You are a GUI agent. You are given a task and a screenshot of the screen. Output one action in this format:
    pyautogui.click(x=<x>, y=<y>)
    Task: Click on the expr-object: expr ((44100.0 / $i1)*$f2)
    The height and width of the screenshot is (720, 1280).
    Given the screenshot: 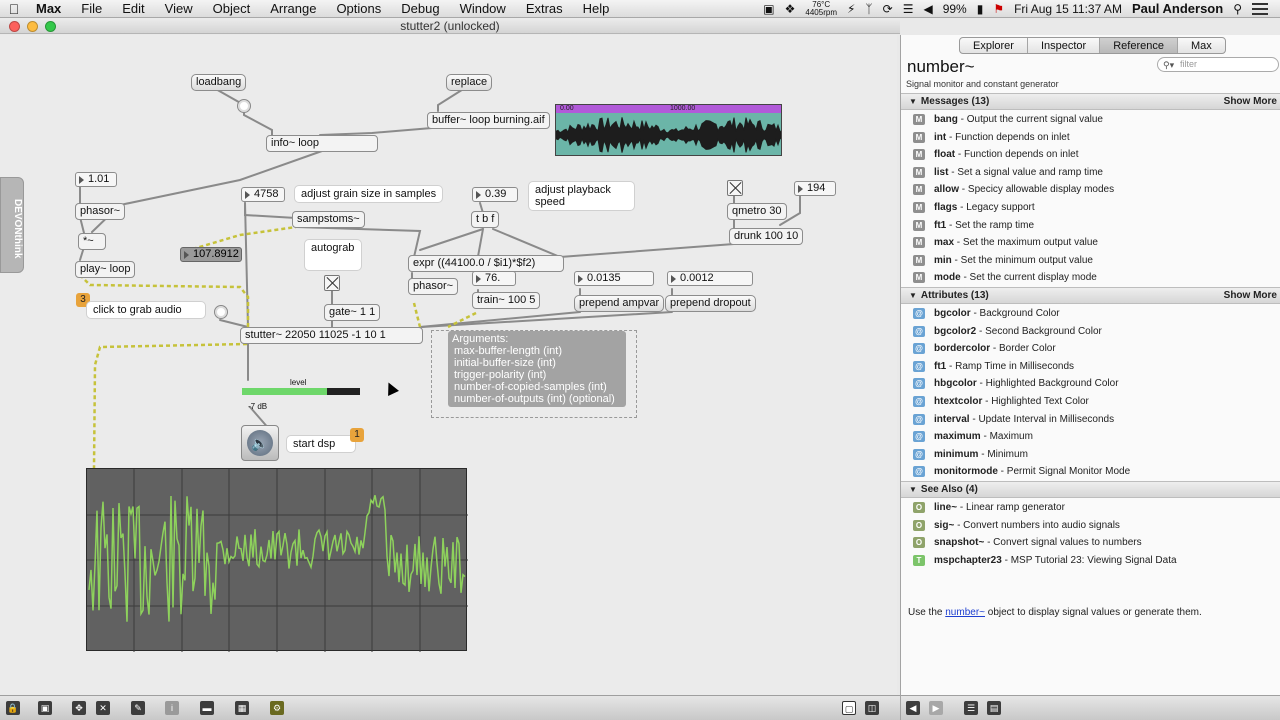 What is the action you would take?
    pyautogui.click(x=486, y=263)
    